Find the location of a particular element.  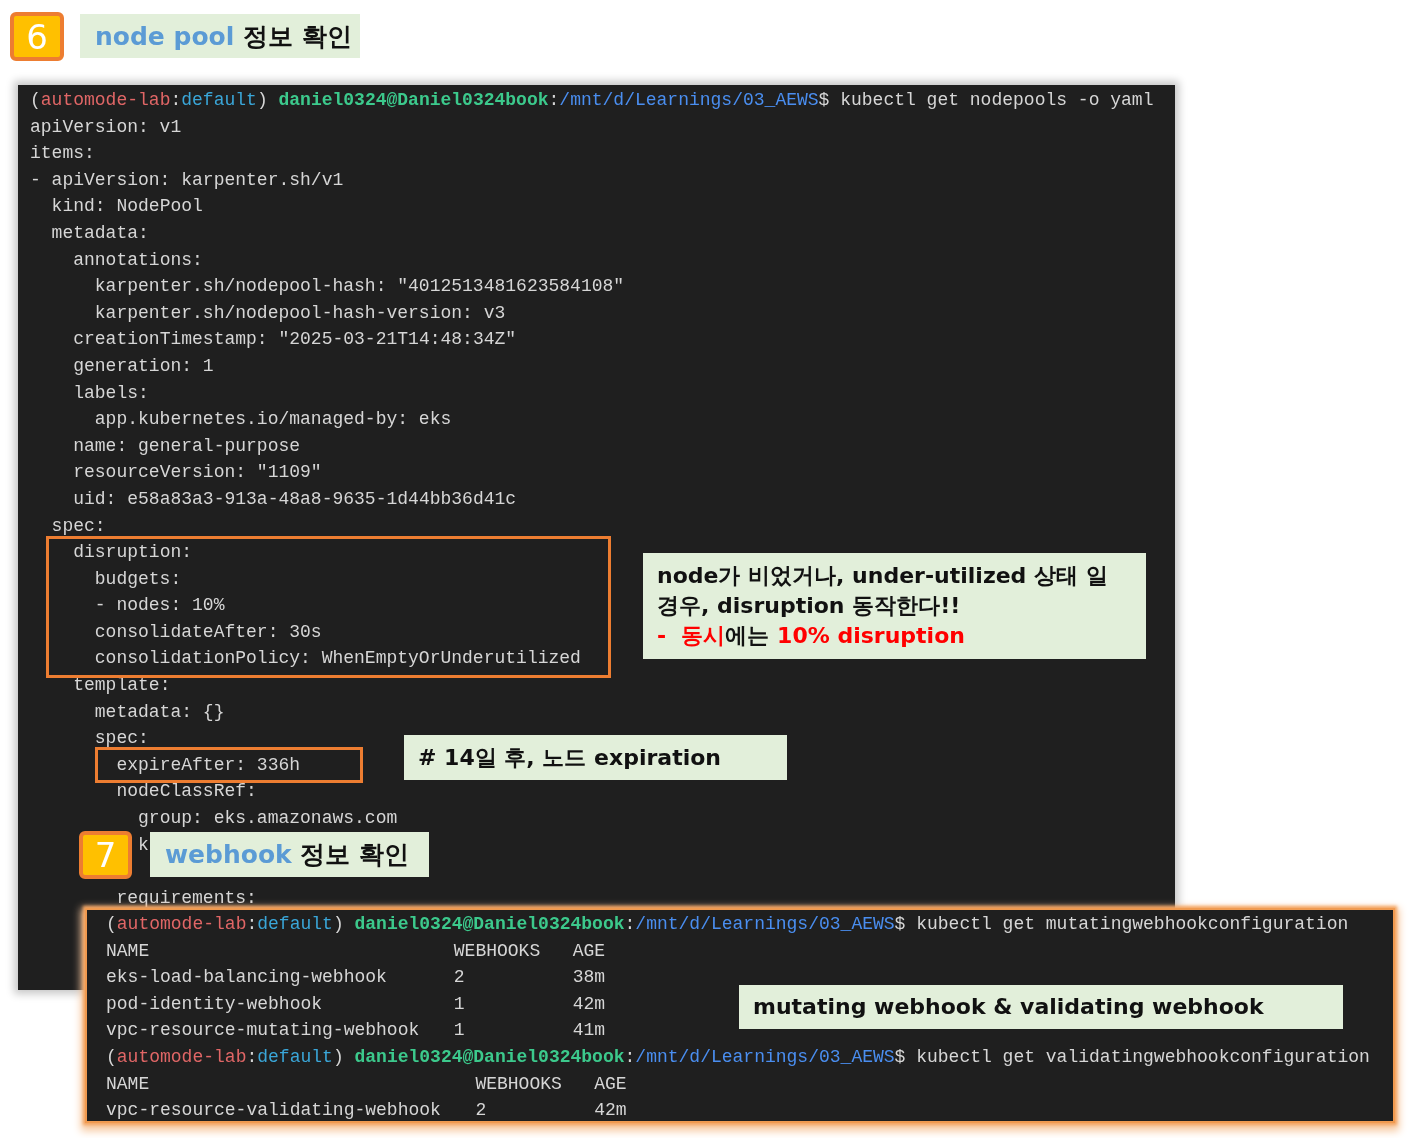

table-cell-text: pod-identity-webhook is located at coordinates (214, 1004).